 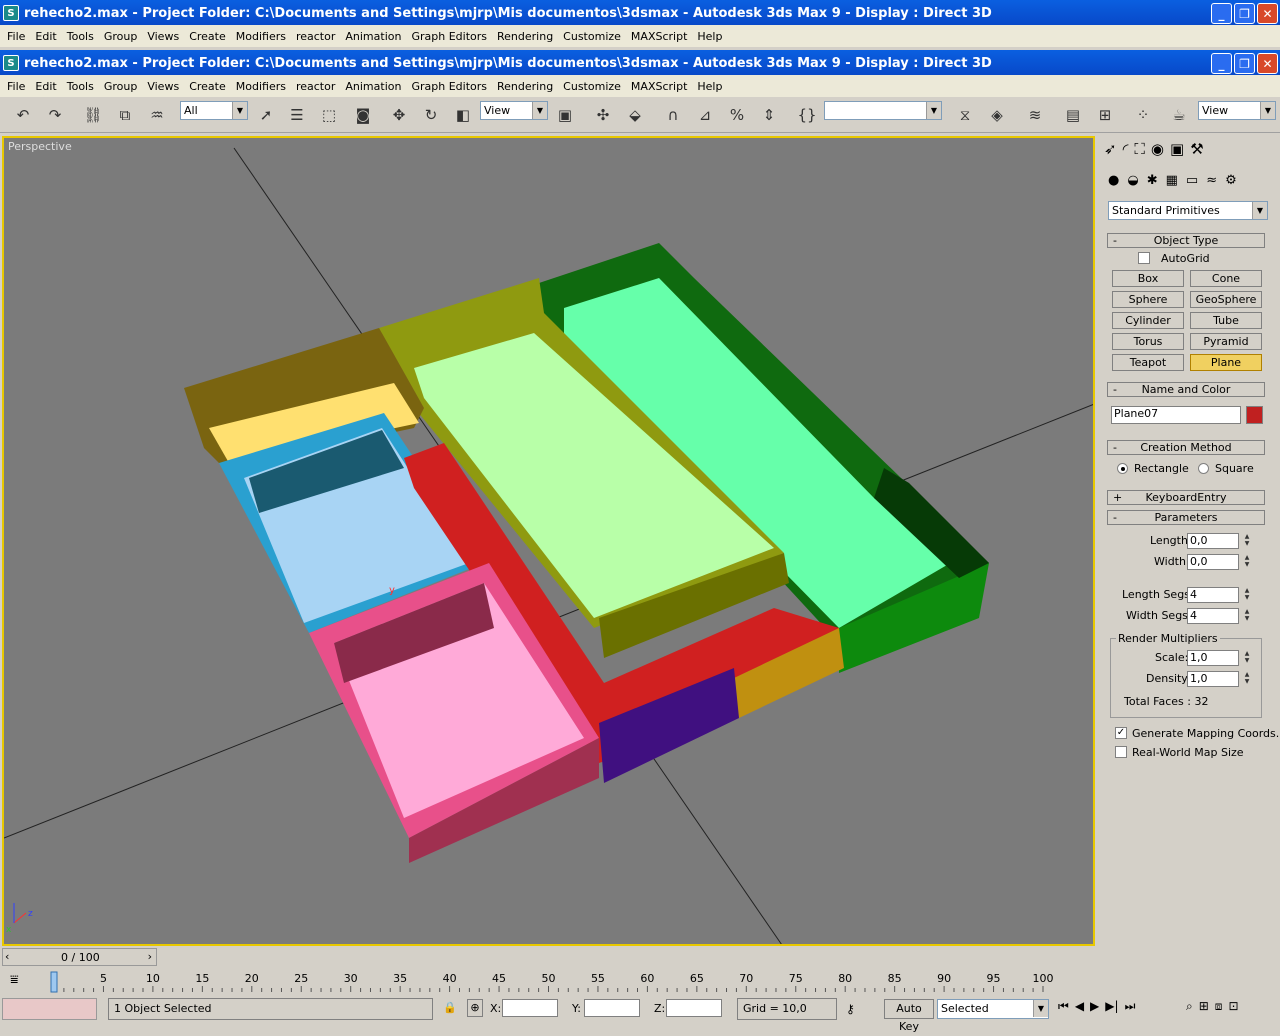 I want to click on auto-key-button: Auto Key, so click(x=909, y=1016).